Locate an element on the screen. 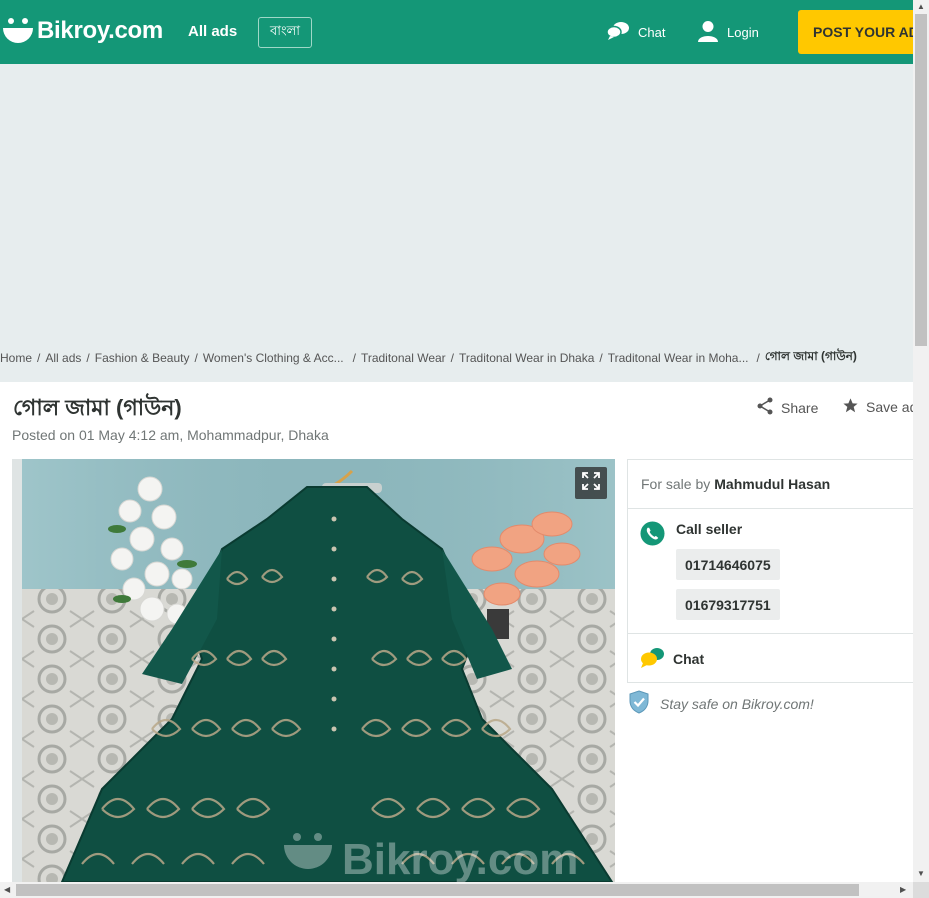 The width and height of the screenshot is (929, 898). safety-text: Stay safe on Bikroy.com! is located at coordinates (737, 703).